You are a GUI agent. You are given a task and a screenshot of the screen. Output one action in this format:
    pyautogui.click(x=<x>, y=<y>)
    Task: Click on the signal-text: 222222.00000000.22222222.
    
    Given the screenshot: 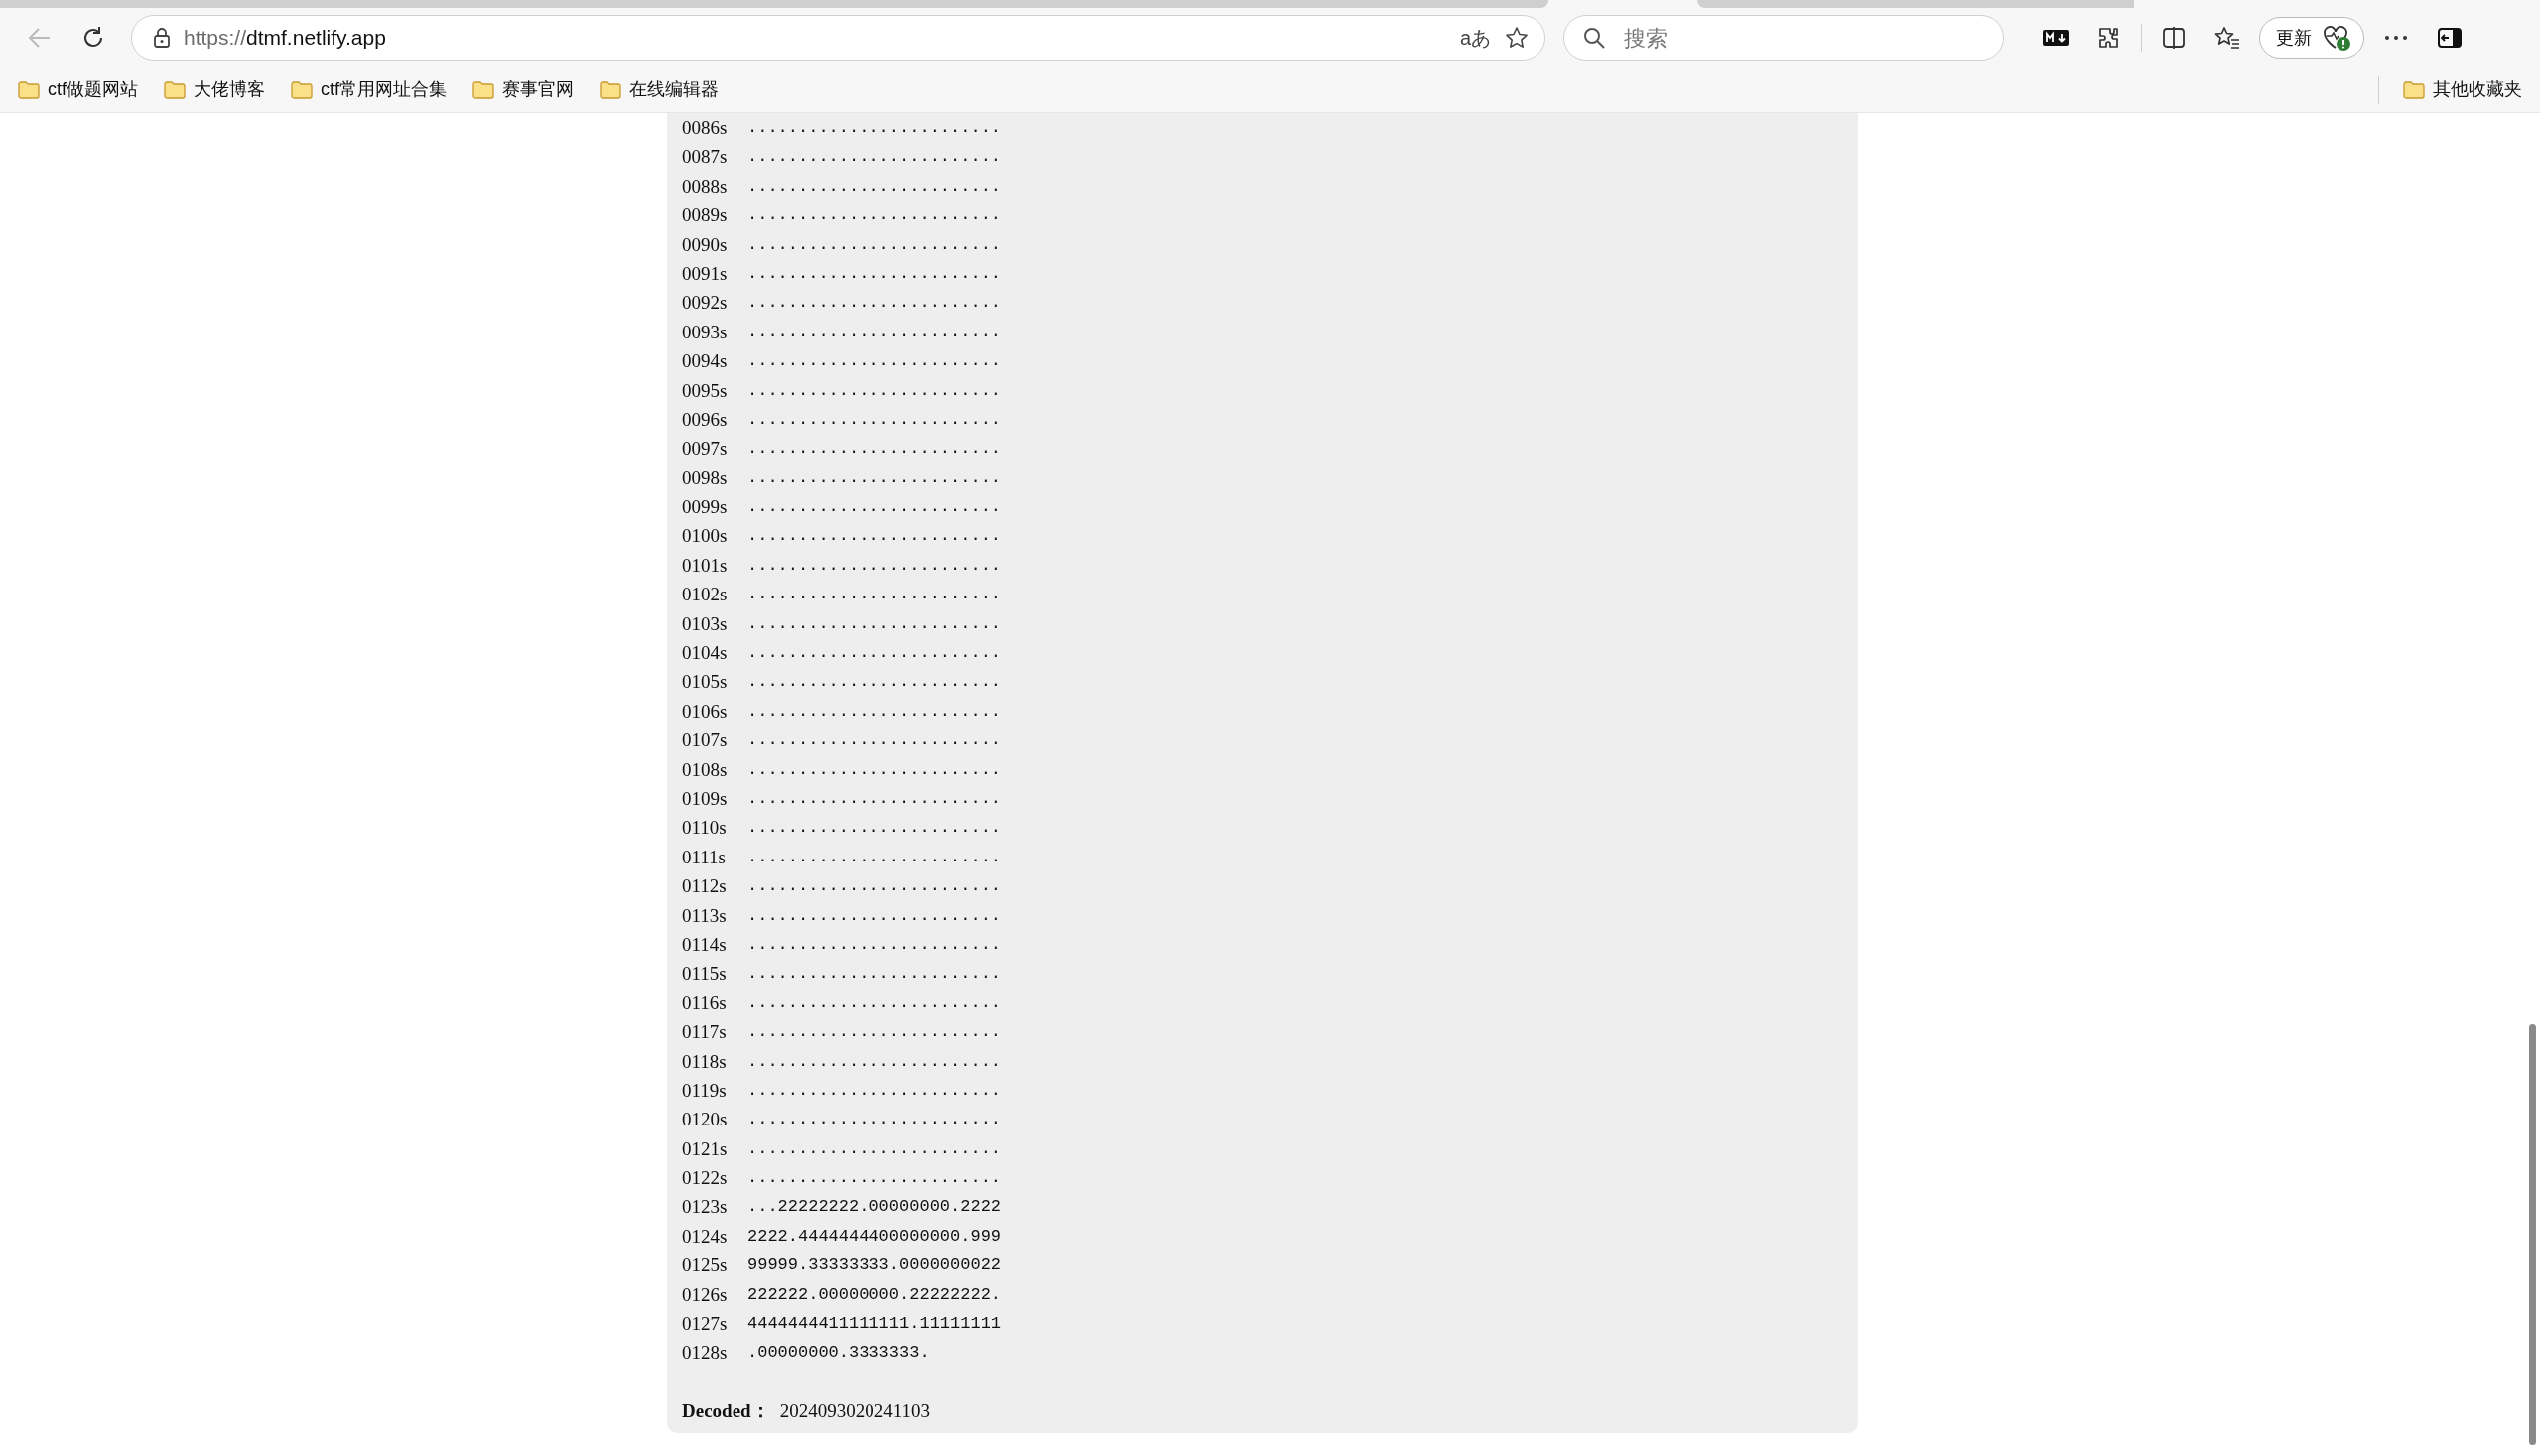 What is the action you would take?
    pyautogui.click(x=874, y=1294)
    